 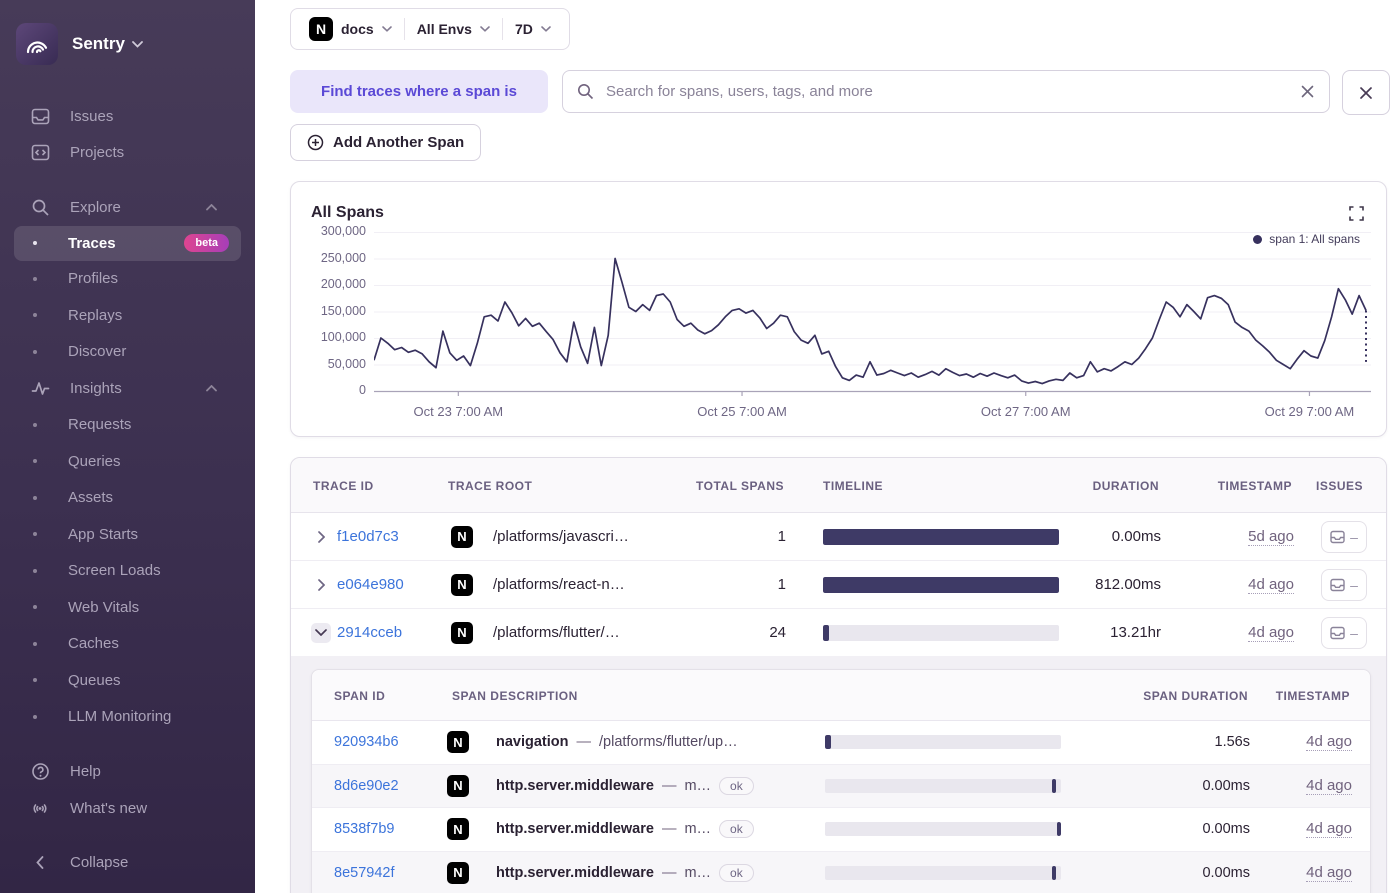 What do you see at coordinates (127, 571) in the screenshot?
I see `sidebar-item-screen-loads: Screen Loads` at bounding box center [127, 571].